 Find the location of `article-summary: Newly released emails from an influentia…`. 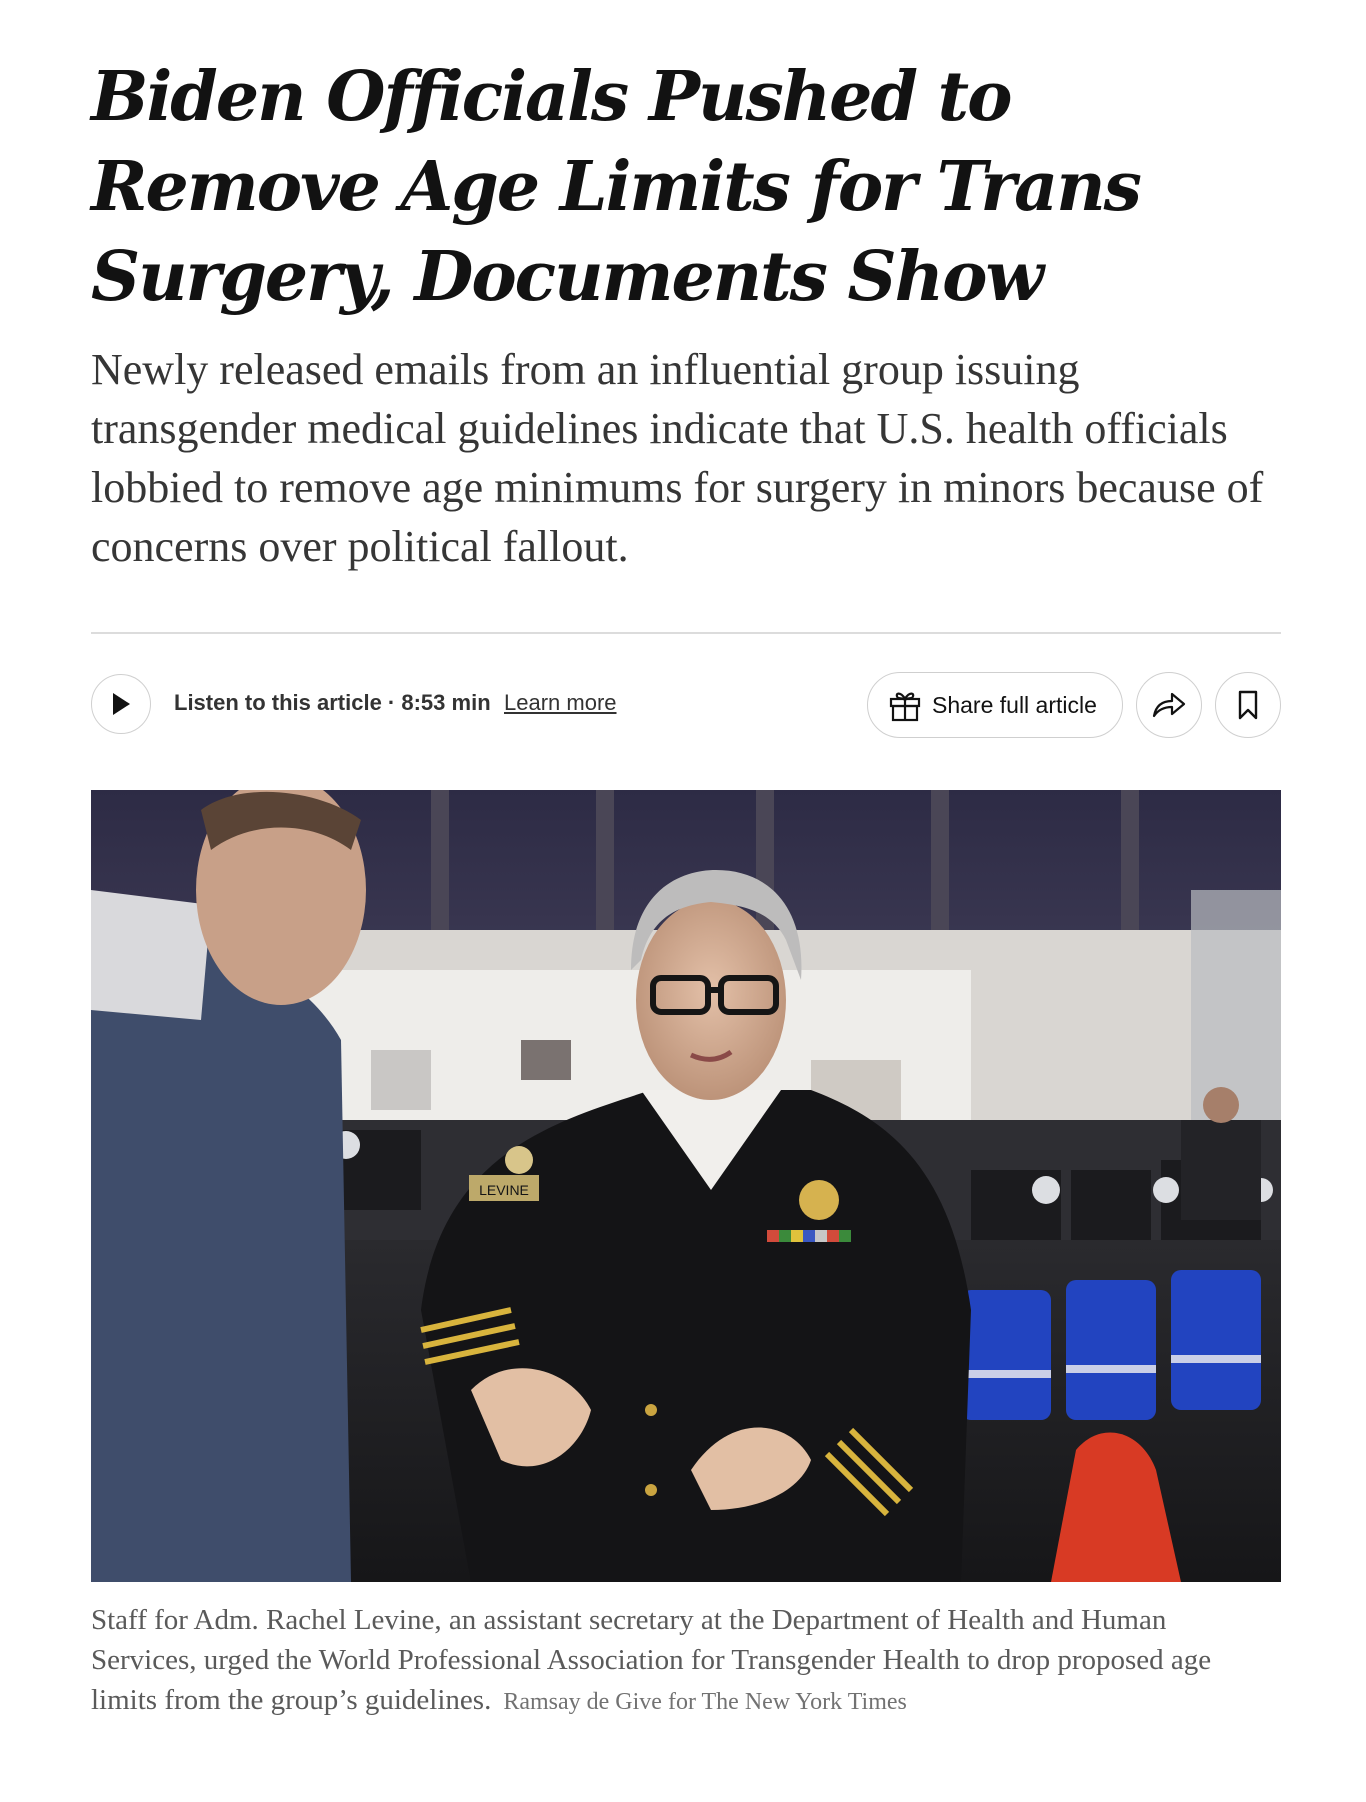

article-summary: Newly released emails from an influentia… is located at coordinates (677, 458).